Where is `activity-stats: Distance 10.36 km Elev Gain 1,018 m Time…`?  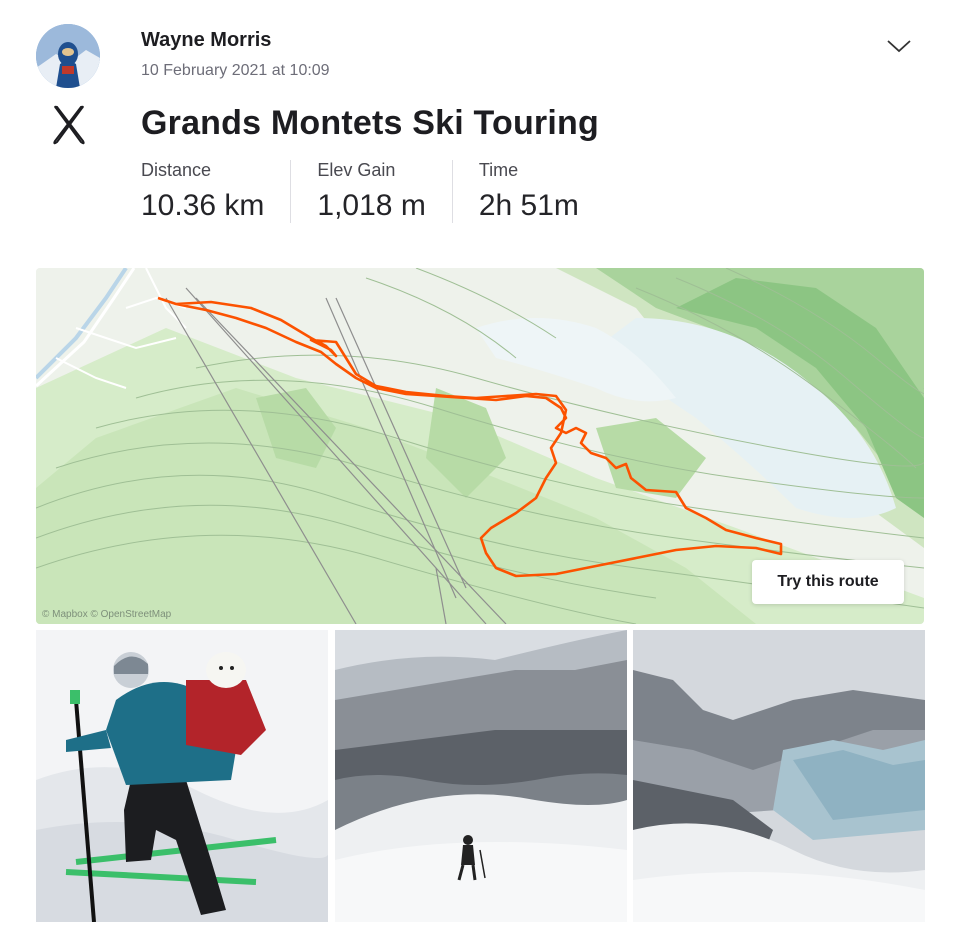 activity-stats: Distance 10.36 km Elev Gain 1,018 m Time… is located at coordinates (386, 191).